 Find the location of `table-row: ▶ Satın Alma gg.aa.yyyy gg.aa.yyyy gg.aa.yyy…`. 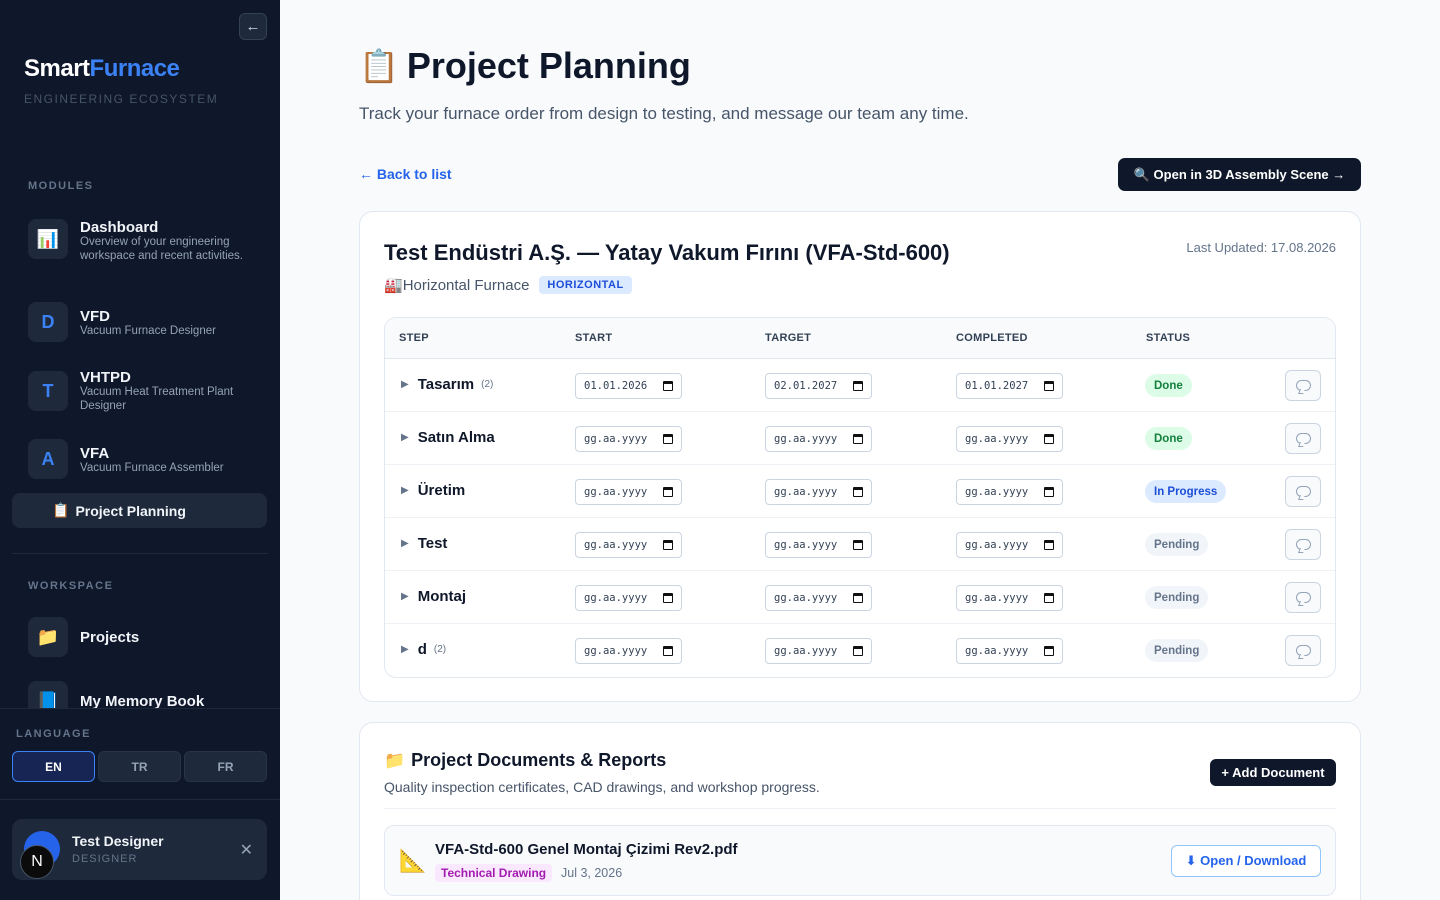

table-row: ▶ Satın Alma gg.aa.yyyy gg.aa.yyyy gg.aa.yyy… is located at coordinates (860, 438).